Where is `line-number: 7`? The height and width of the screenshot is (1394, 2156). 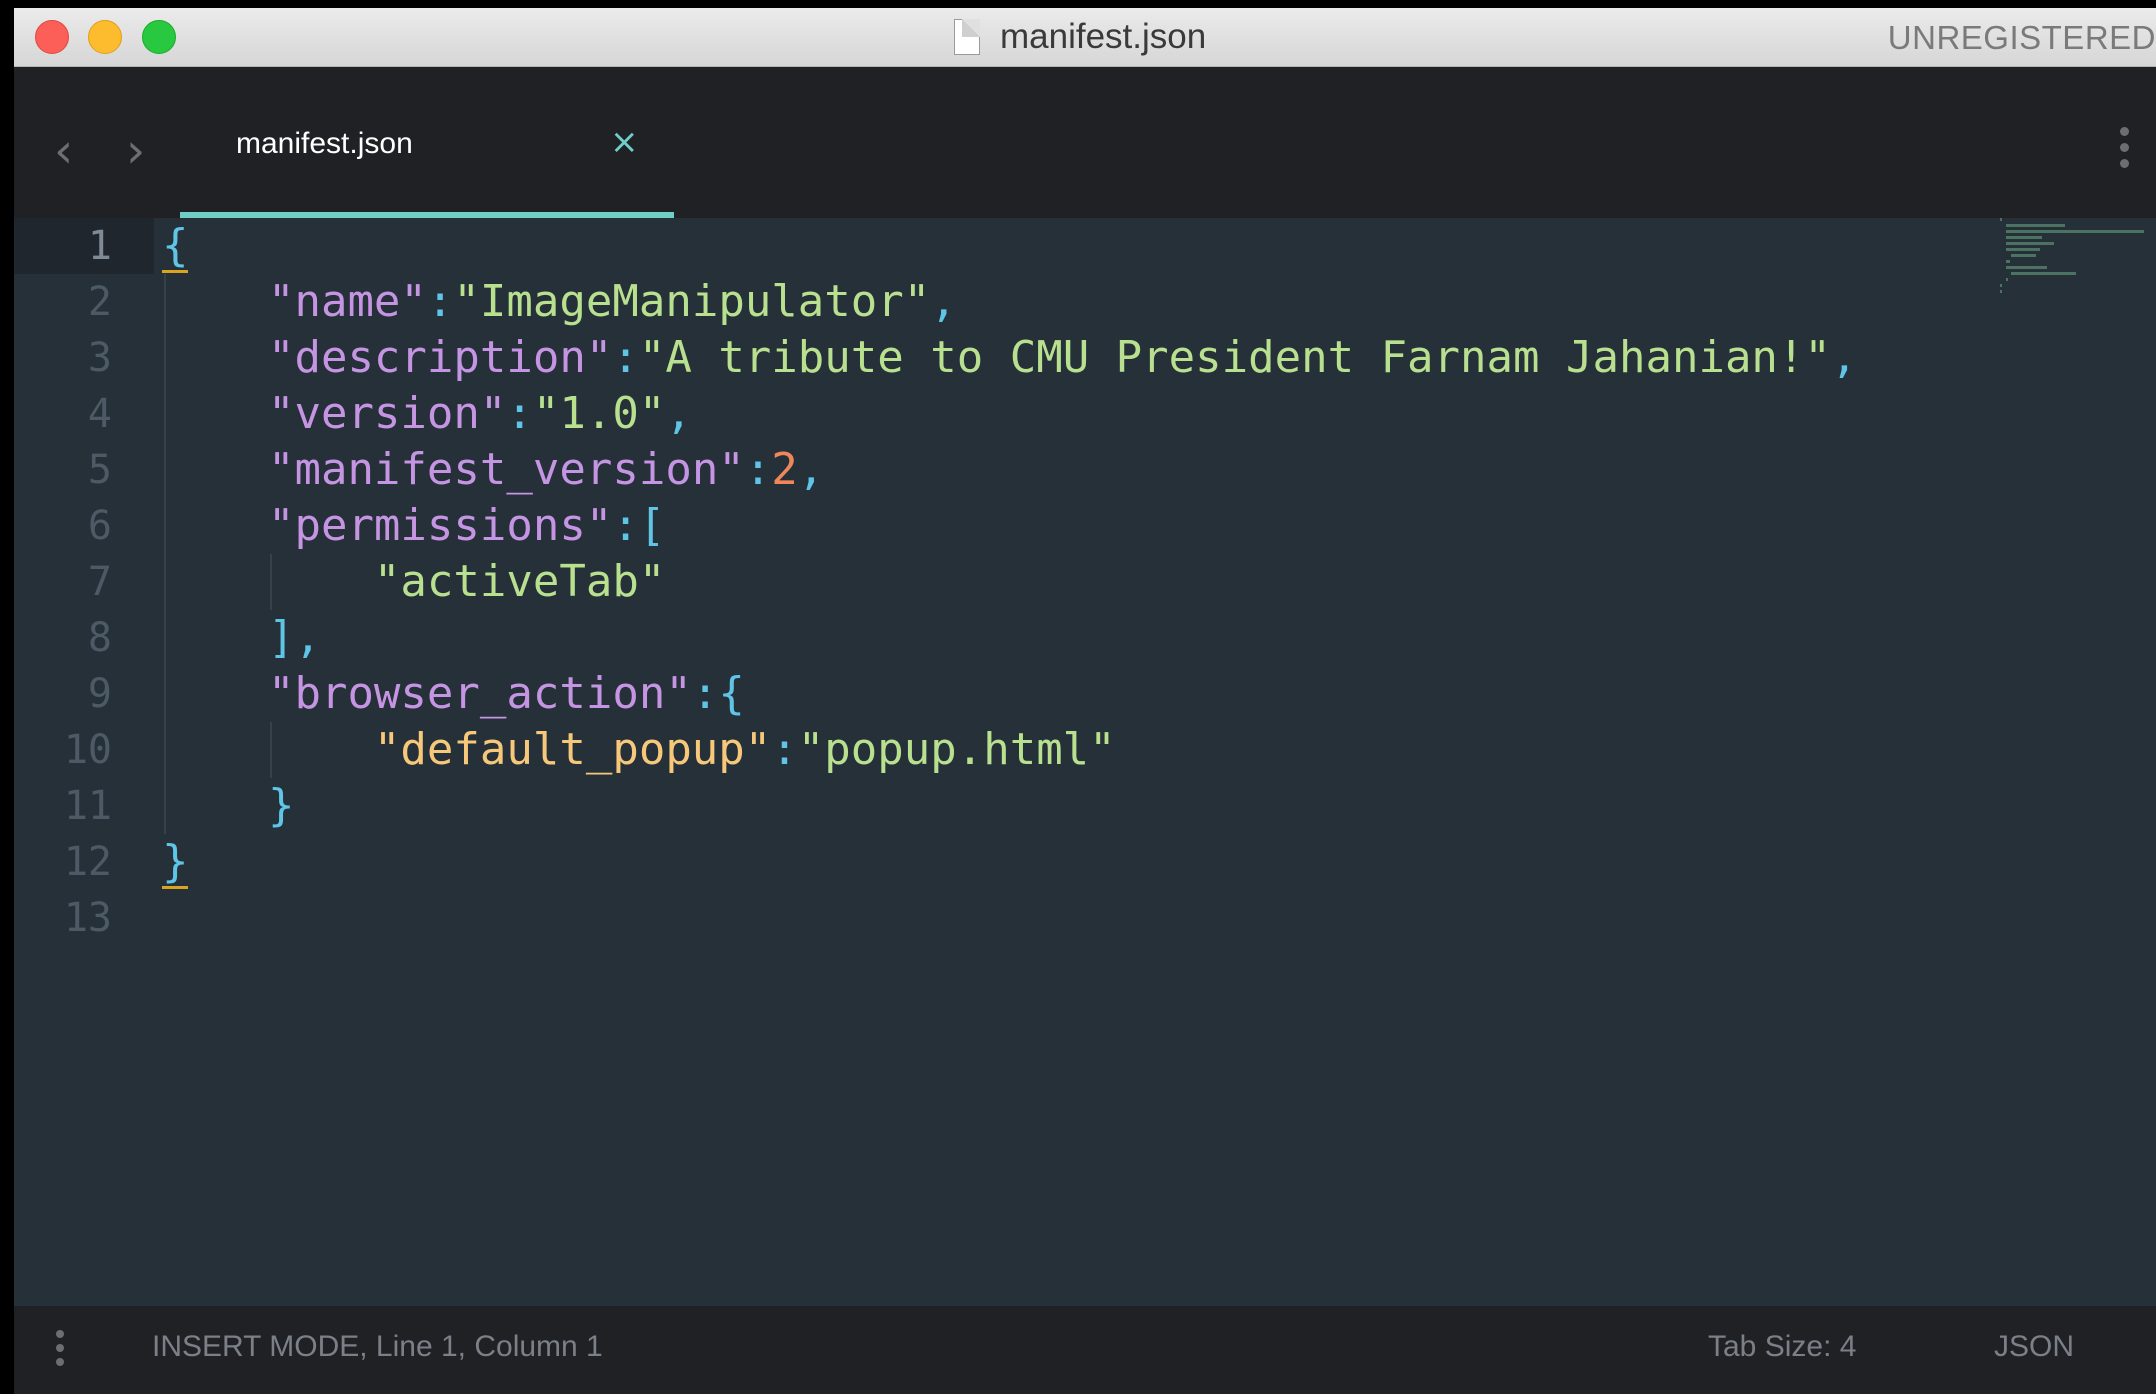 line-number: 7 is located at coordinates (99, 582).